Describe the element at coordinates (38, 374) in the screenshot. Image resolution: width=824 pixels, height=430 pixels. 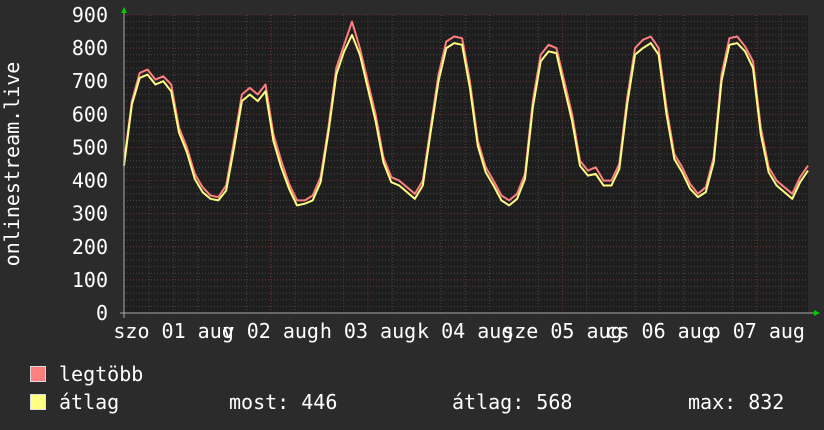
I see `legtobb-swatch` at that location.